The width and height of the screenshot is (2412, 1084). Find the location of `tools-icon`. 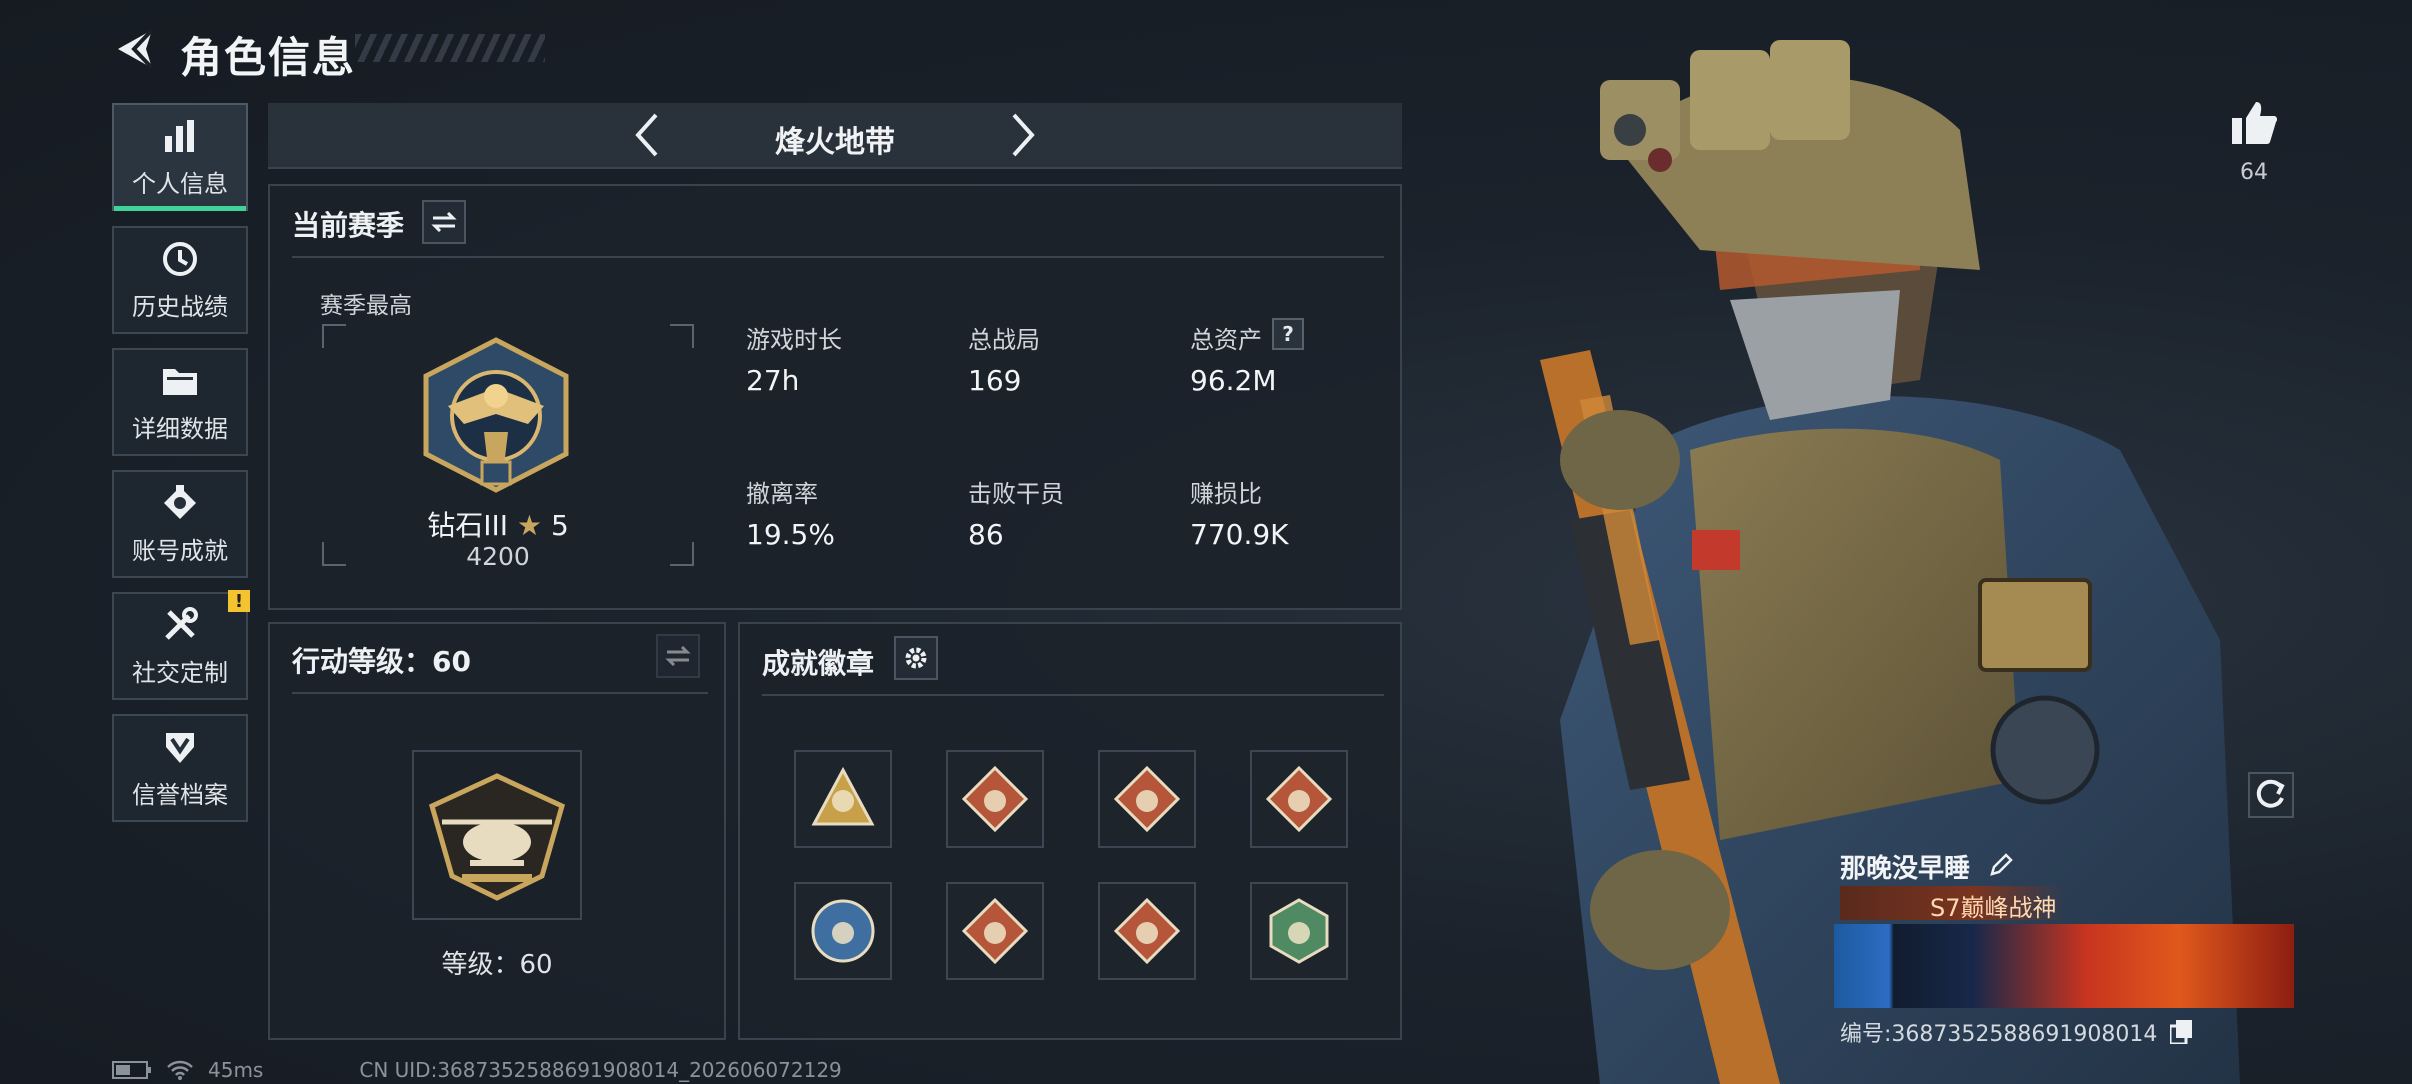

tools-icon is located at coordinates (180, 625).